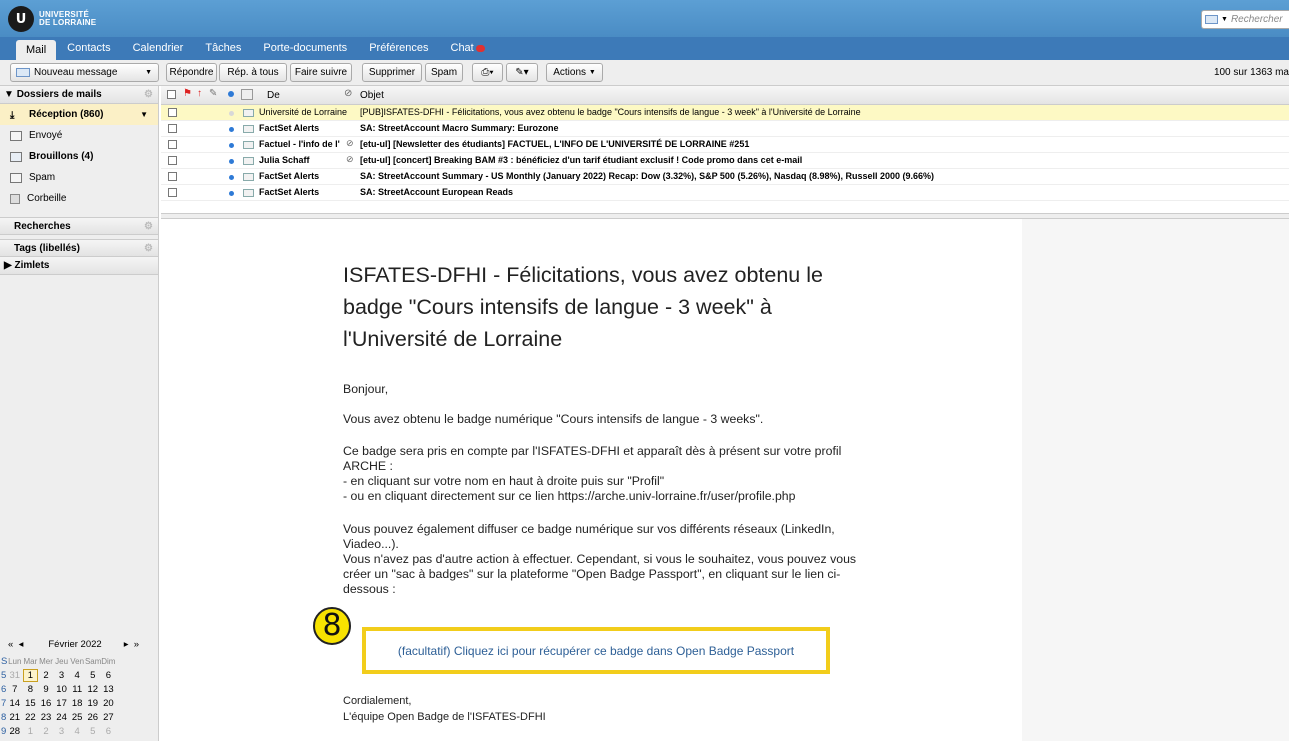 Image resolution: width=1289 pixels, height=741 pixels. I want to click on tab-preferences: Préférences, so click(398, 48).